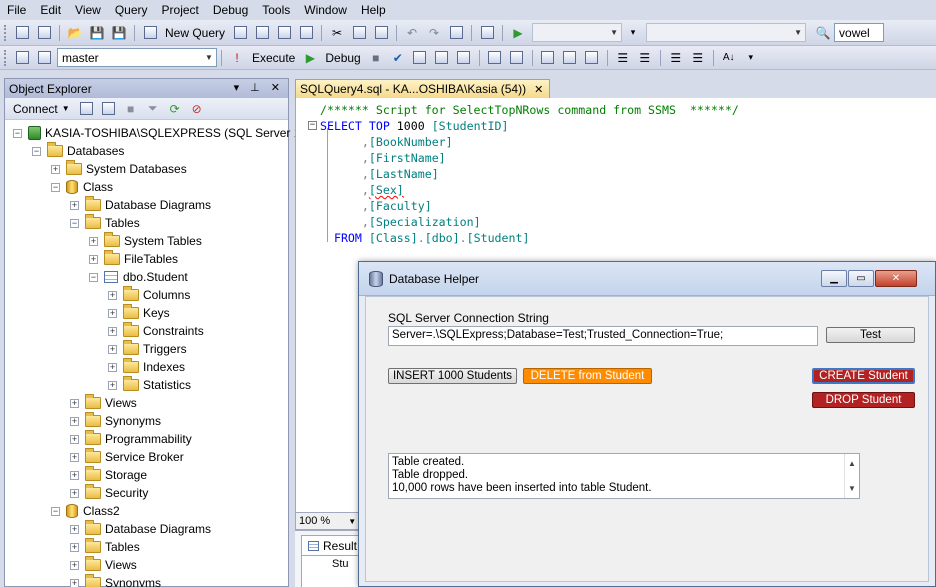 The height and width of the screenshot is (587, 936). I want to click on stop-icon: ■, so click(131, 109).